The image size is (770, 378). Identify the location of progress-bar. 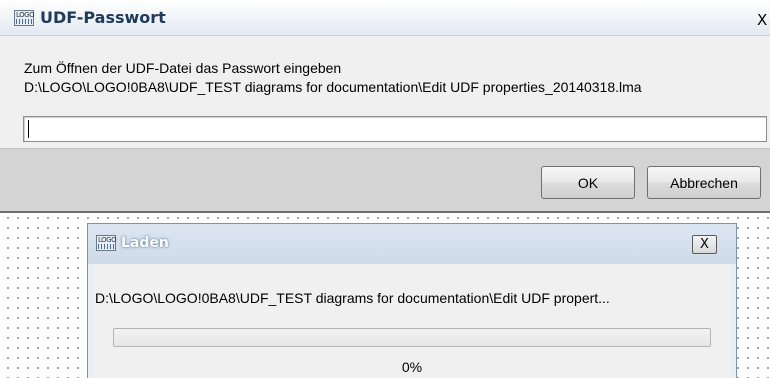
(412, 337).